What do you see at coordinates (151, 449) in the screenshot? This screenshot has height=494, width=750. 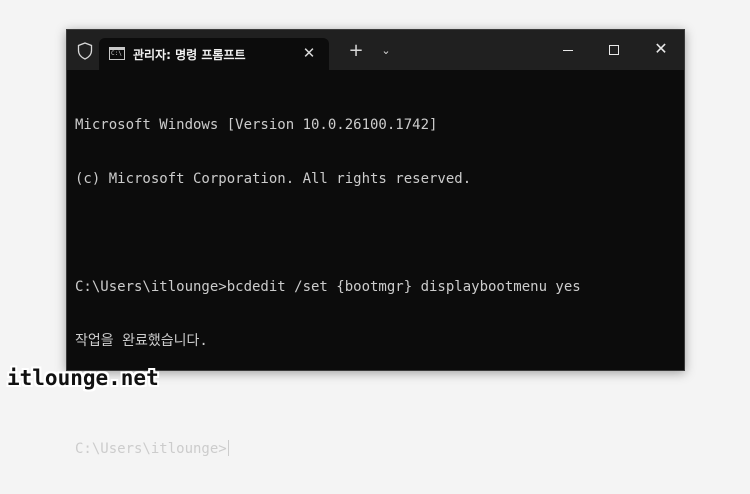 I see `prompt-text: C:\Users\itlounge>` at bounding box center [151, 449].